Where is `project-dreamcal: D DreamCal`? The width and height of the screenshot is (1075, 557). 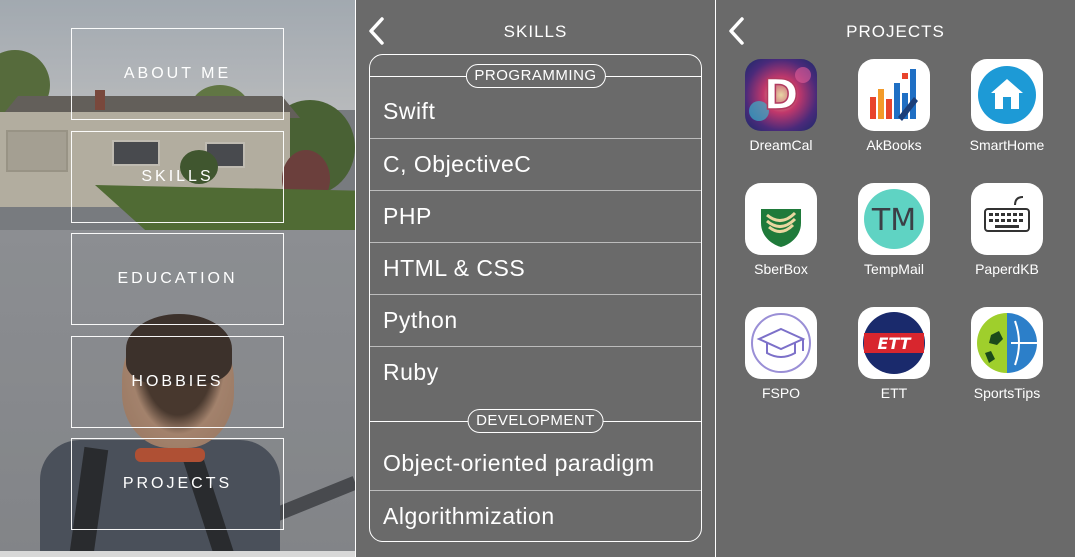
project-dreamcal: D DreamCal is located at coordinates (781, 106).